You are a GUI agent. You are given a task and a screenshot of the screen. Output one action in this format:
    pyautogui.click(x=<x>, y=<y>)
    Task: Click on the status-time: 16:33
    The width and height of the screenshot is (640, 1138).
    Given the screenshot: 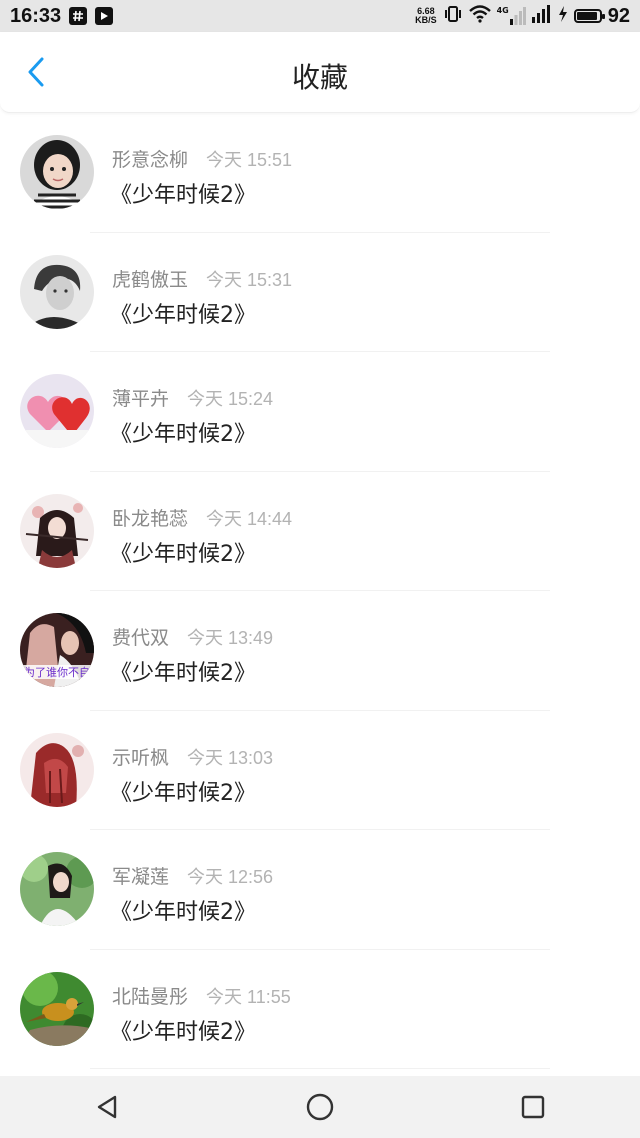 What is the action you would take?
    pyautogui.click(x=36, y=15)
    